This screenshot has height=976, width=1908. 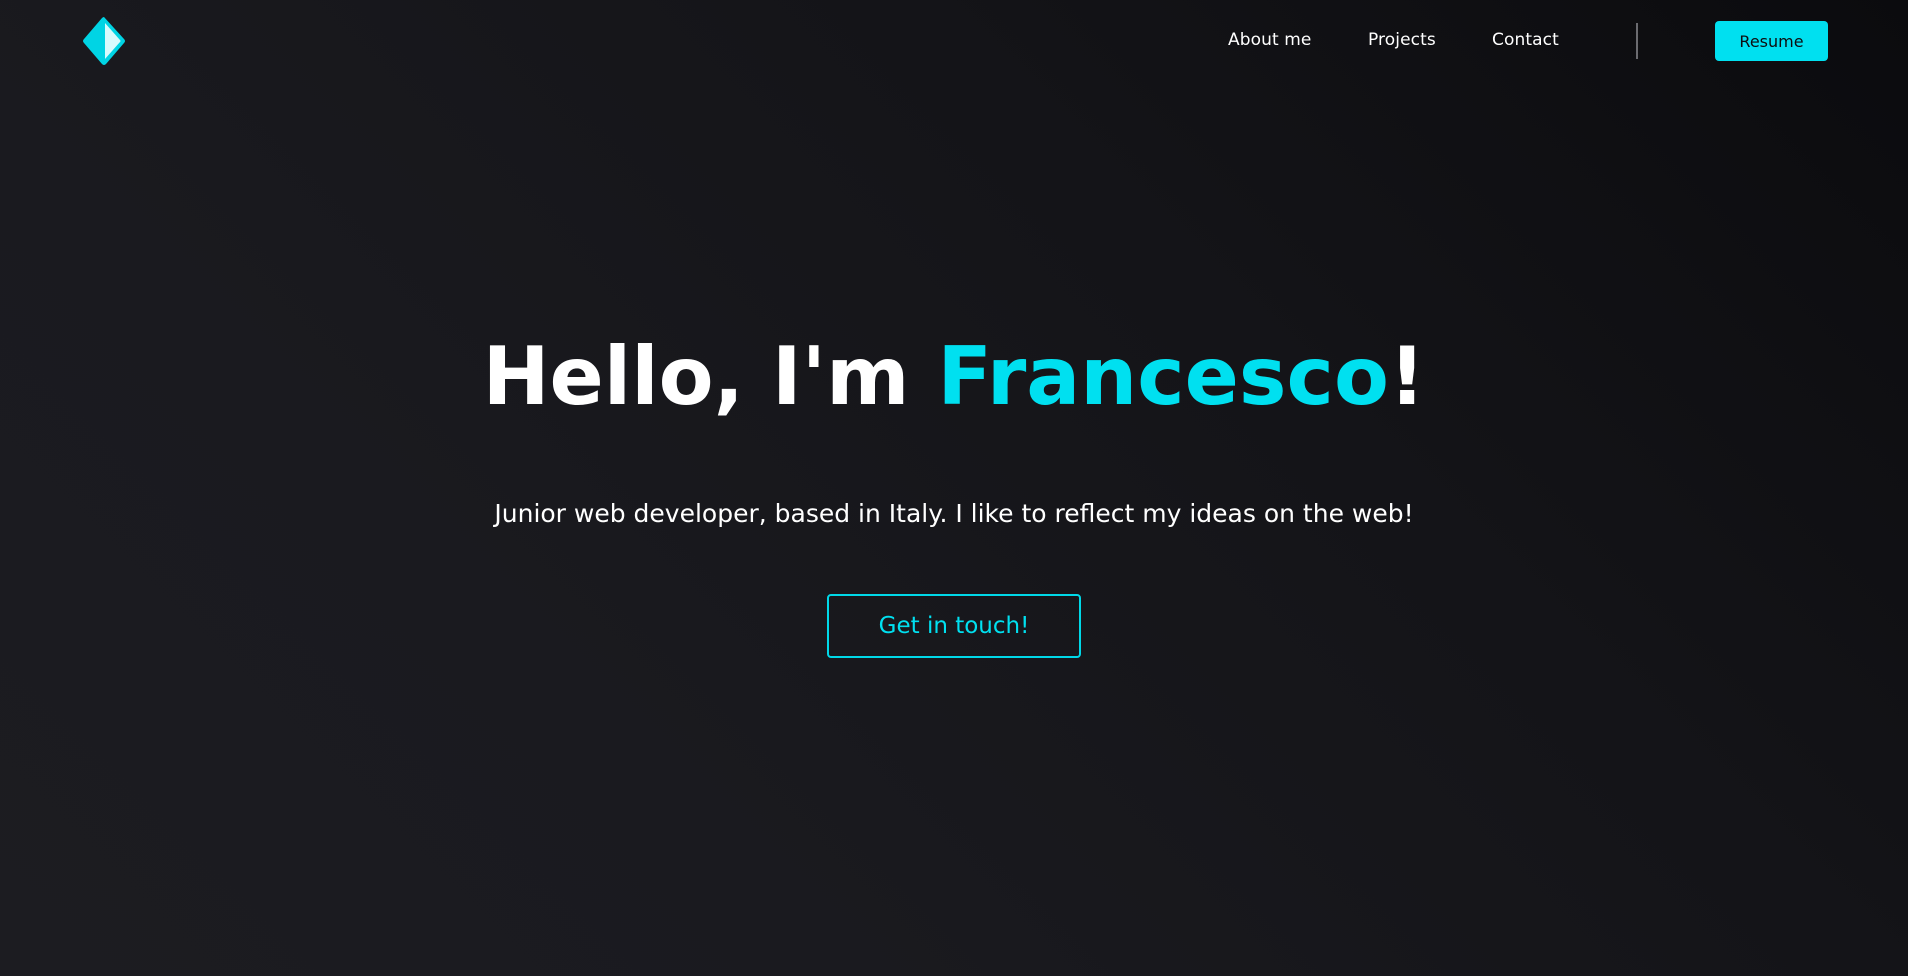 I want to click on hero-title-prefix: Hello, I'm, so click(x=710, y=376).